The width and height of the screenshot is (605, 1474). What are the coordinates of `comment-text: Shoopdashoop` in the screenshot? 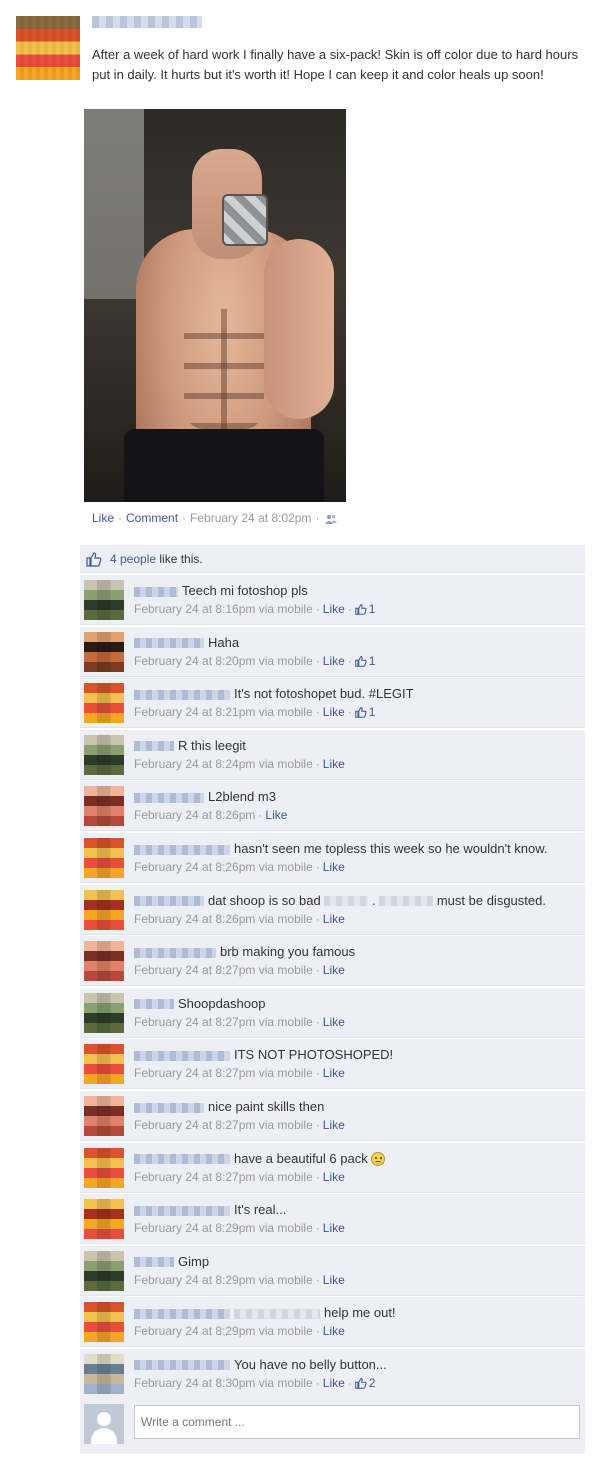 It's located at (222, 1003).